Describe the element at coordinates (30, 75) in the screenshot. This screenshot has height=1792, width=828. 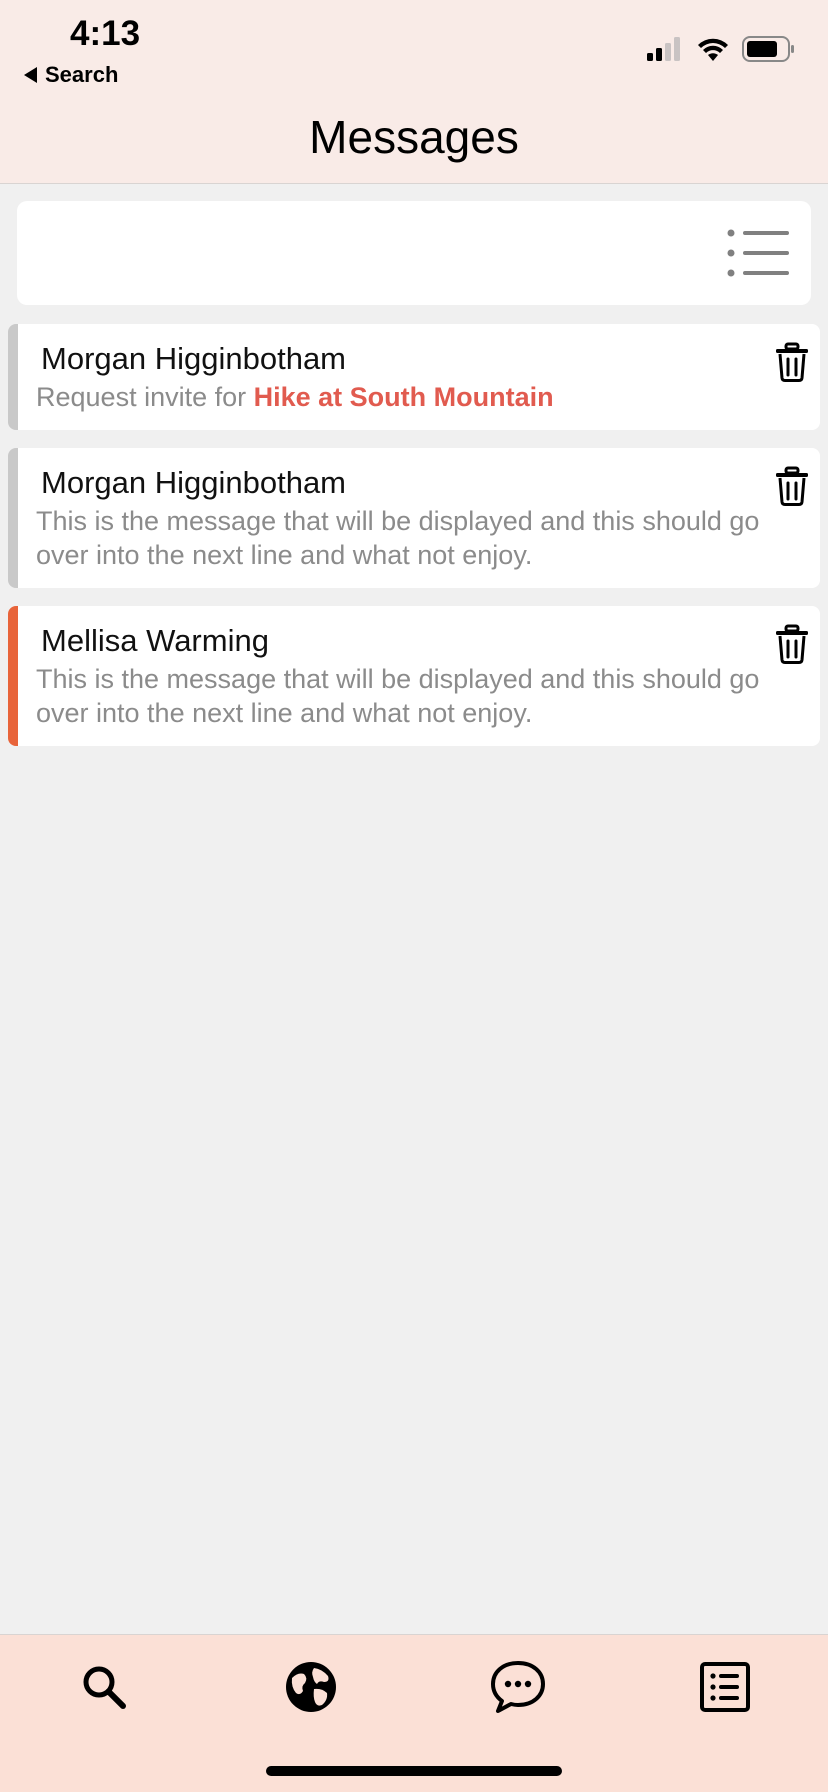
I see `back-arrow-icon` at that location.